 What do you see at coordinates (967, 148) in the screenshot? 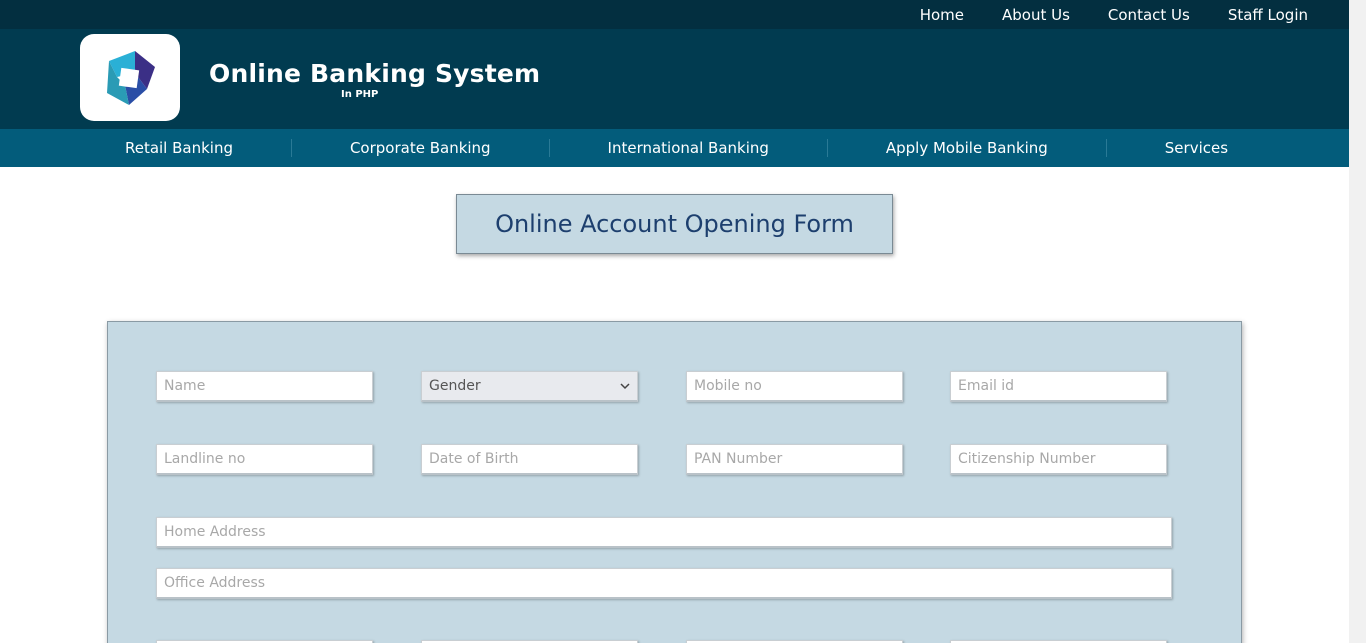
I see `nav-apply-mobile-banking: Apply Mobile Banking` at bounding box center [967, 148].